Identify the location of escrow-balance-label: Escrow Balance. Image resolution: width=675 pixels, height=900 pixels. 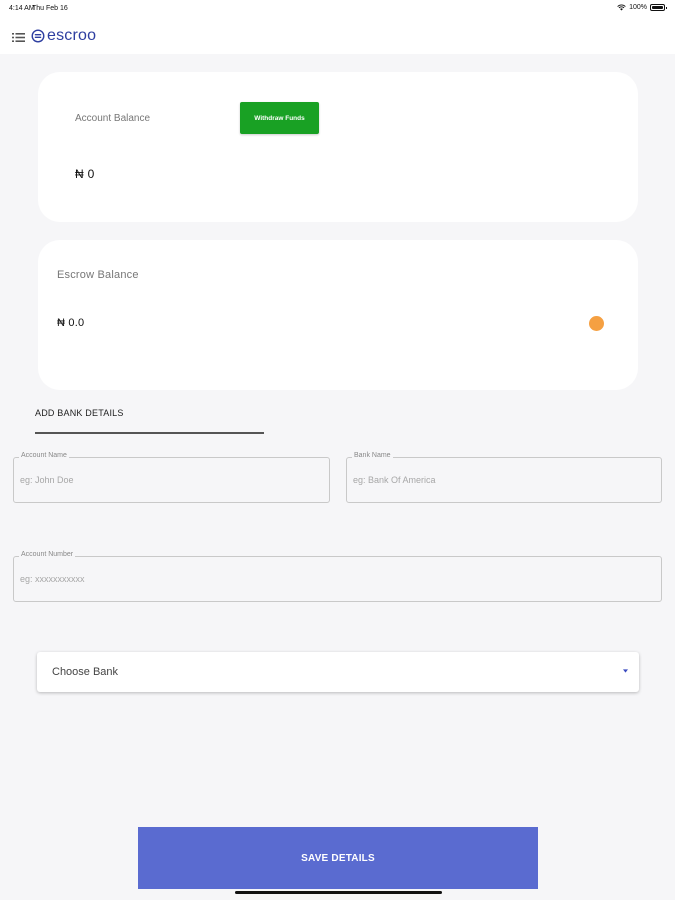
(98, 275).